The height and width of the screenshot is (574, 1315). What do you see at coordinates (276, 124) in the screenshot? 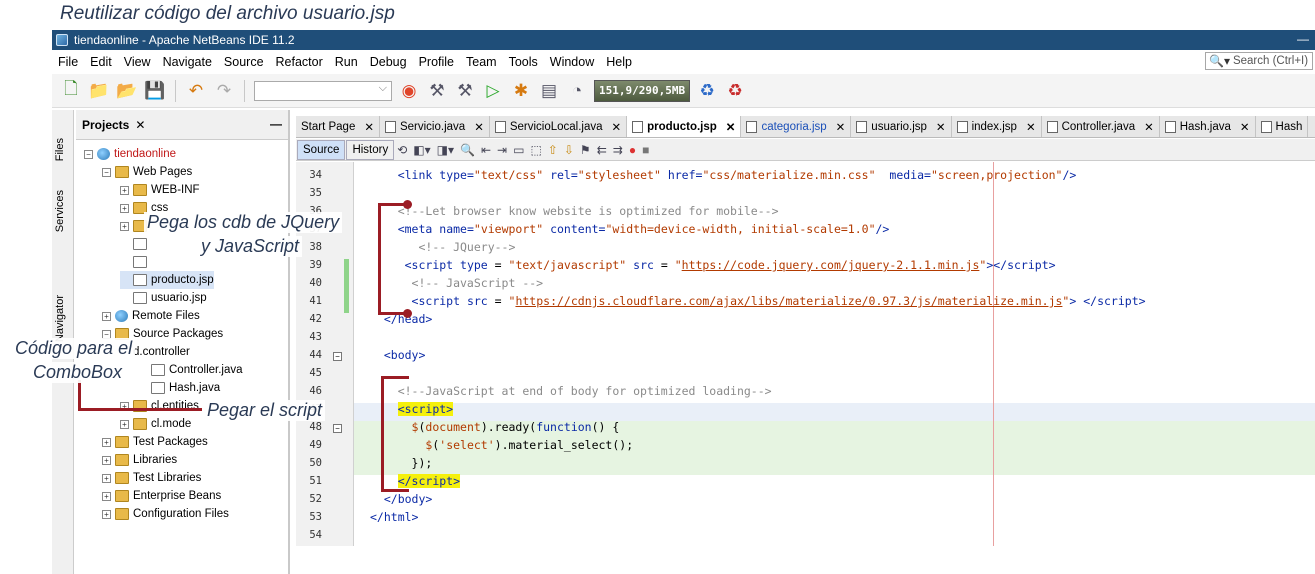
I see `minimize-panel-icon: —` at bounding box center [276, 124].